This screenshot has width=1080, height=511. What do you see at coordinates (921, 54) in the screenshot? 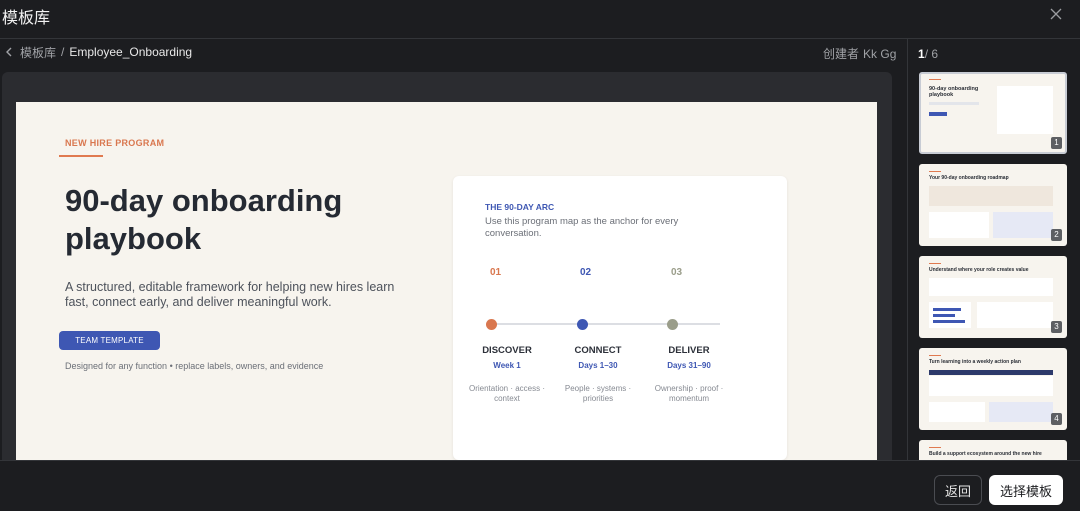
I see `page-current: 1` at bounding box center [921, 54].